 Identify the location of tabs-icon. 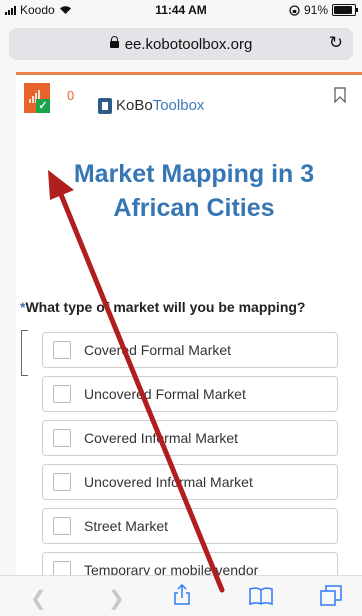
(331, 596).